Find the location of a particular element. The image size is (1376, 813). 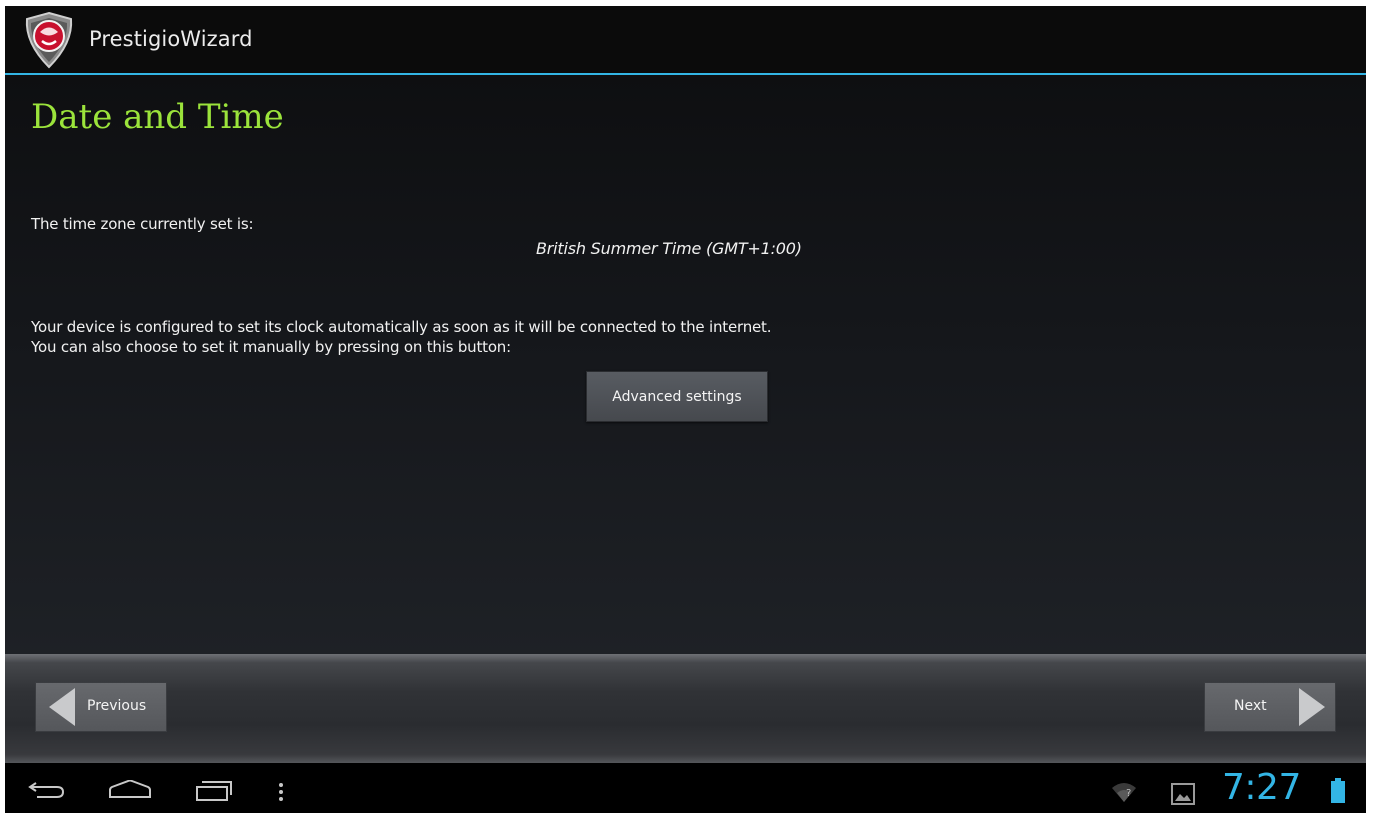

page-title: Date and Time is located at coordinates (157, 117).